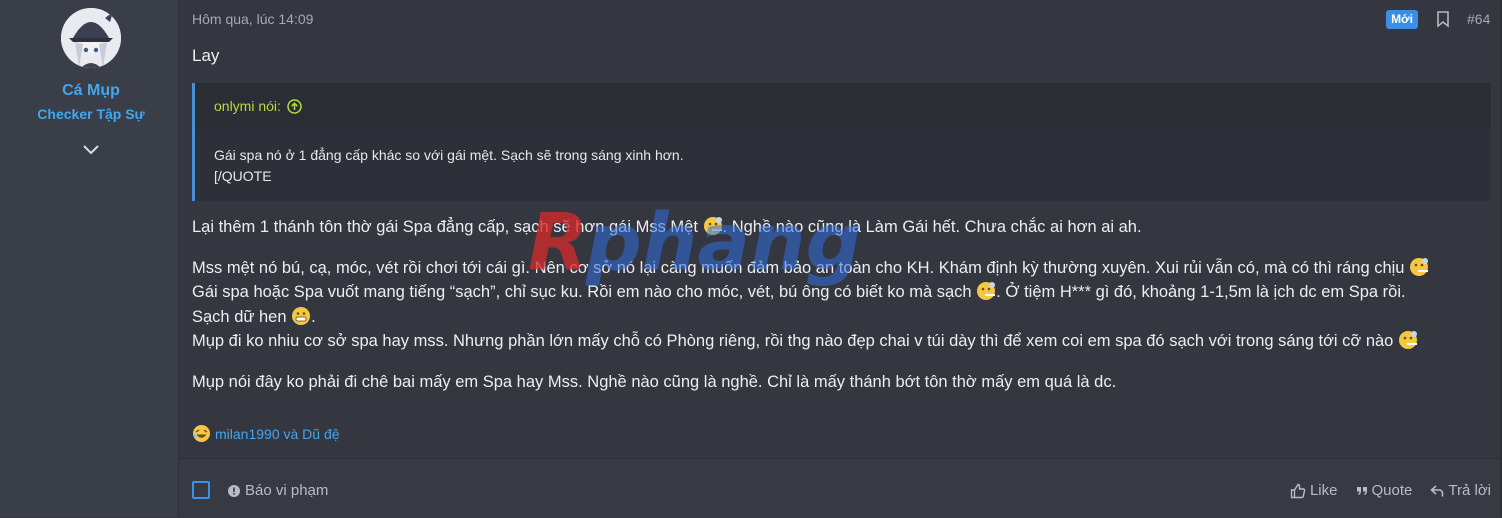 The image size is (1502, 518). What do you see at coordinates (1469, 490) in the screenshot?
I see `reply-label: Trả lời` at bounding box center [1469, 490].